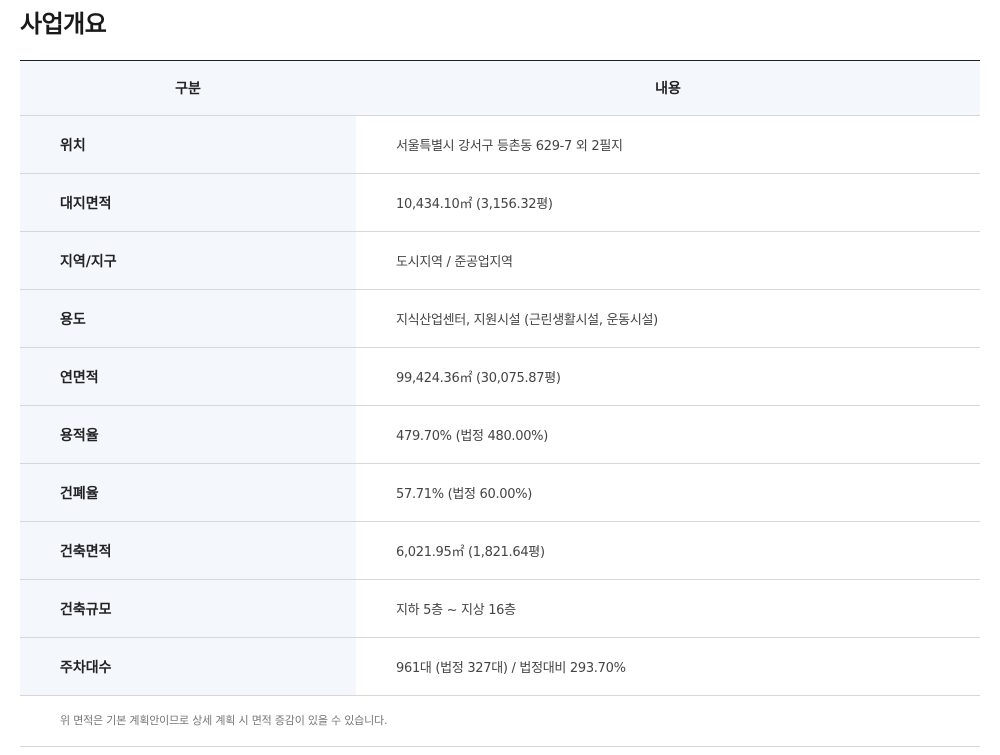  I want to click on row-value: 479.70% (법정 480.00%), so click(668, 434).